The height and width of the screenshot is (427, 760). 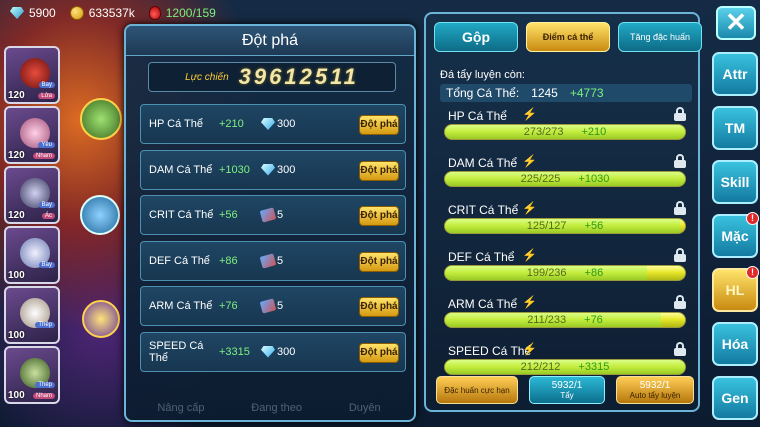 I want to click on energy-value: 1200/159, so click(x=190, y=13).